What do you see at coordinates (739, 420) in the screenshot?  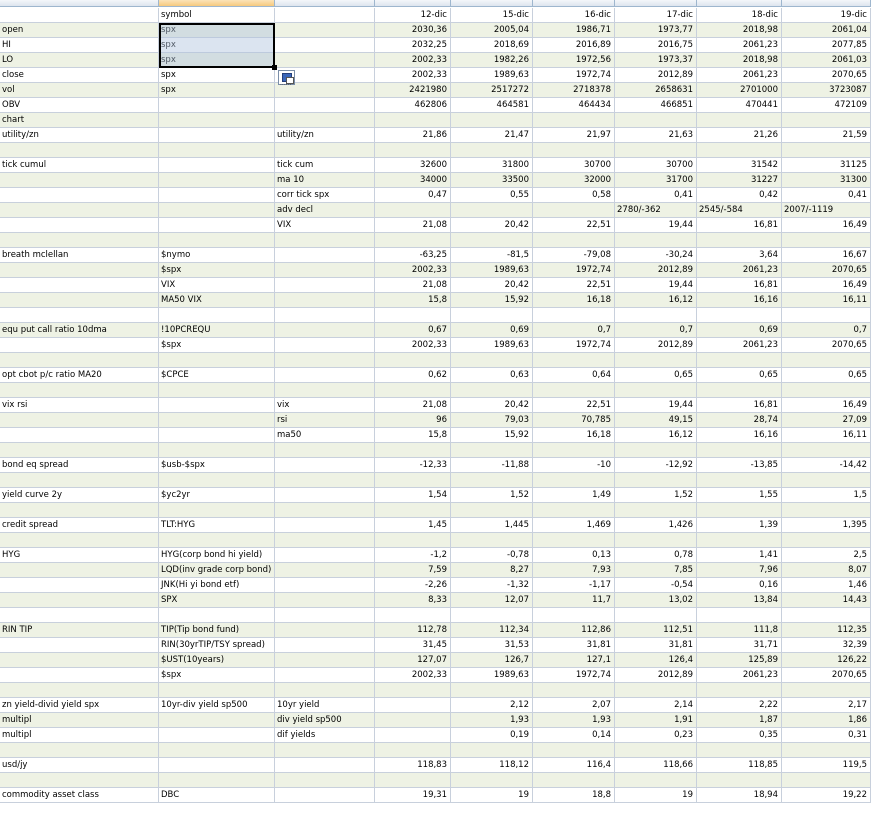 I see `cell: 28,74` at bounding box center [739, 420].